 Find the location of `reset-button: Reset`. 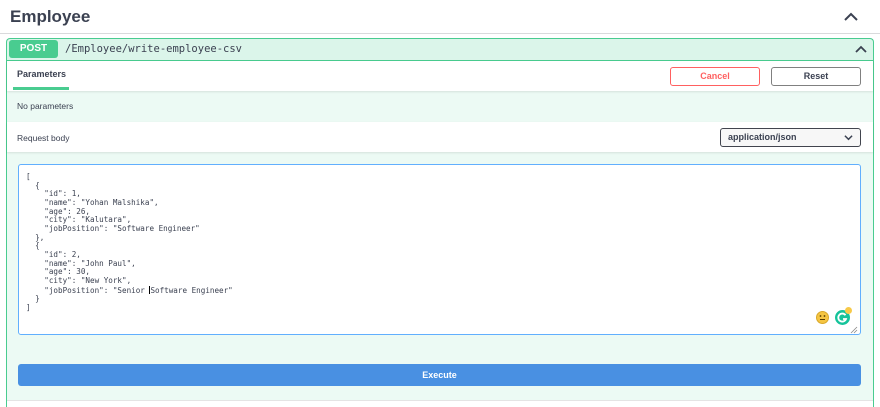

reset-button: Reset is located at coordinates (816, 76).